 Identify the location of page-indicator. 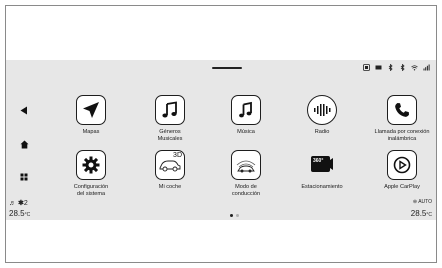
(234, 215).